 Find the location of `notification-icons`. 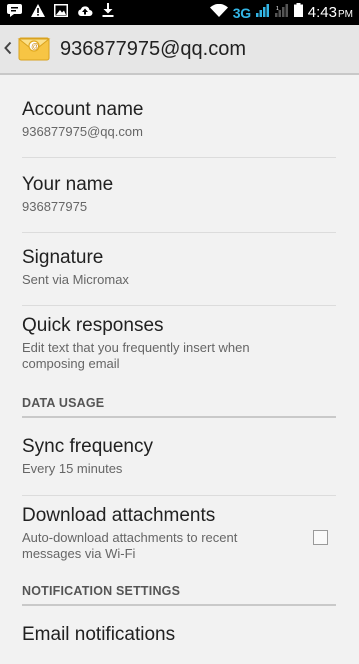

notification-icons is located at coordinates (60, 12).